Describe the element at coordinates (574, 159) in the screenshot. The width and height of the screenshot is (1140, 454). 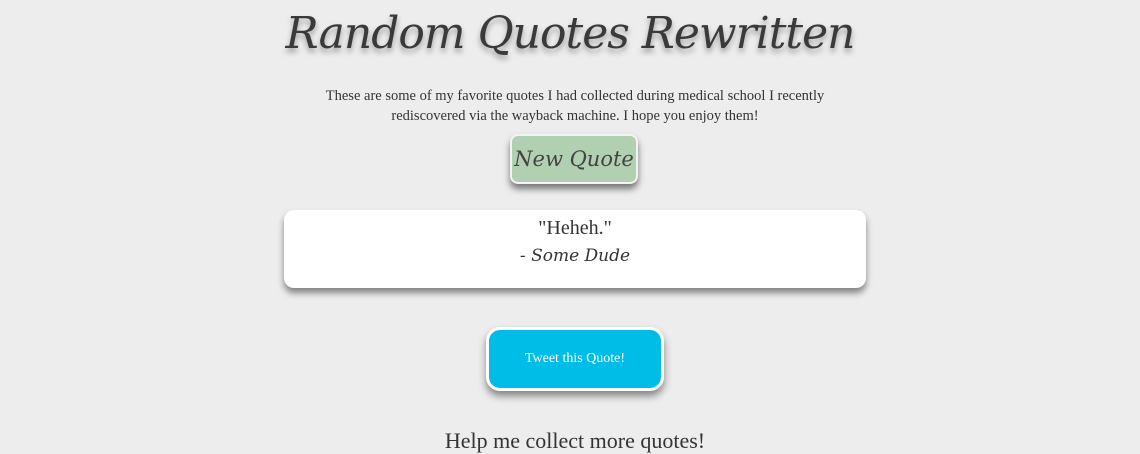
I see `new-quote-button: New Quote` at that location.